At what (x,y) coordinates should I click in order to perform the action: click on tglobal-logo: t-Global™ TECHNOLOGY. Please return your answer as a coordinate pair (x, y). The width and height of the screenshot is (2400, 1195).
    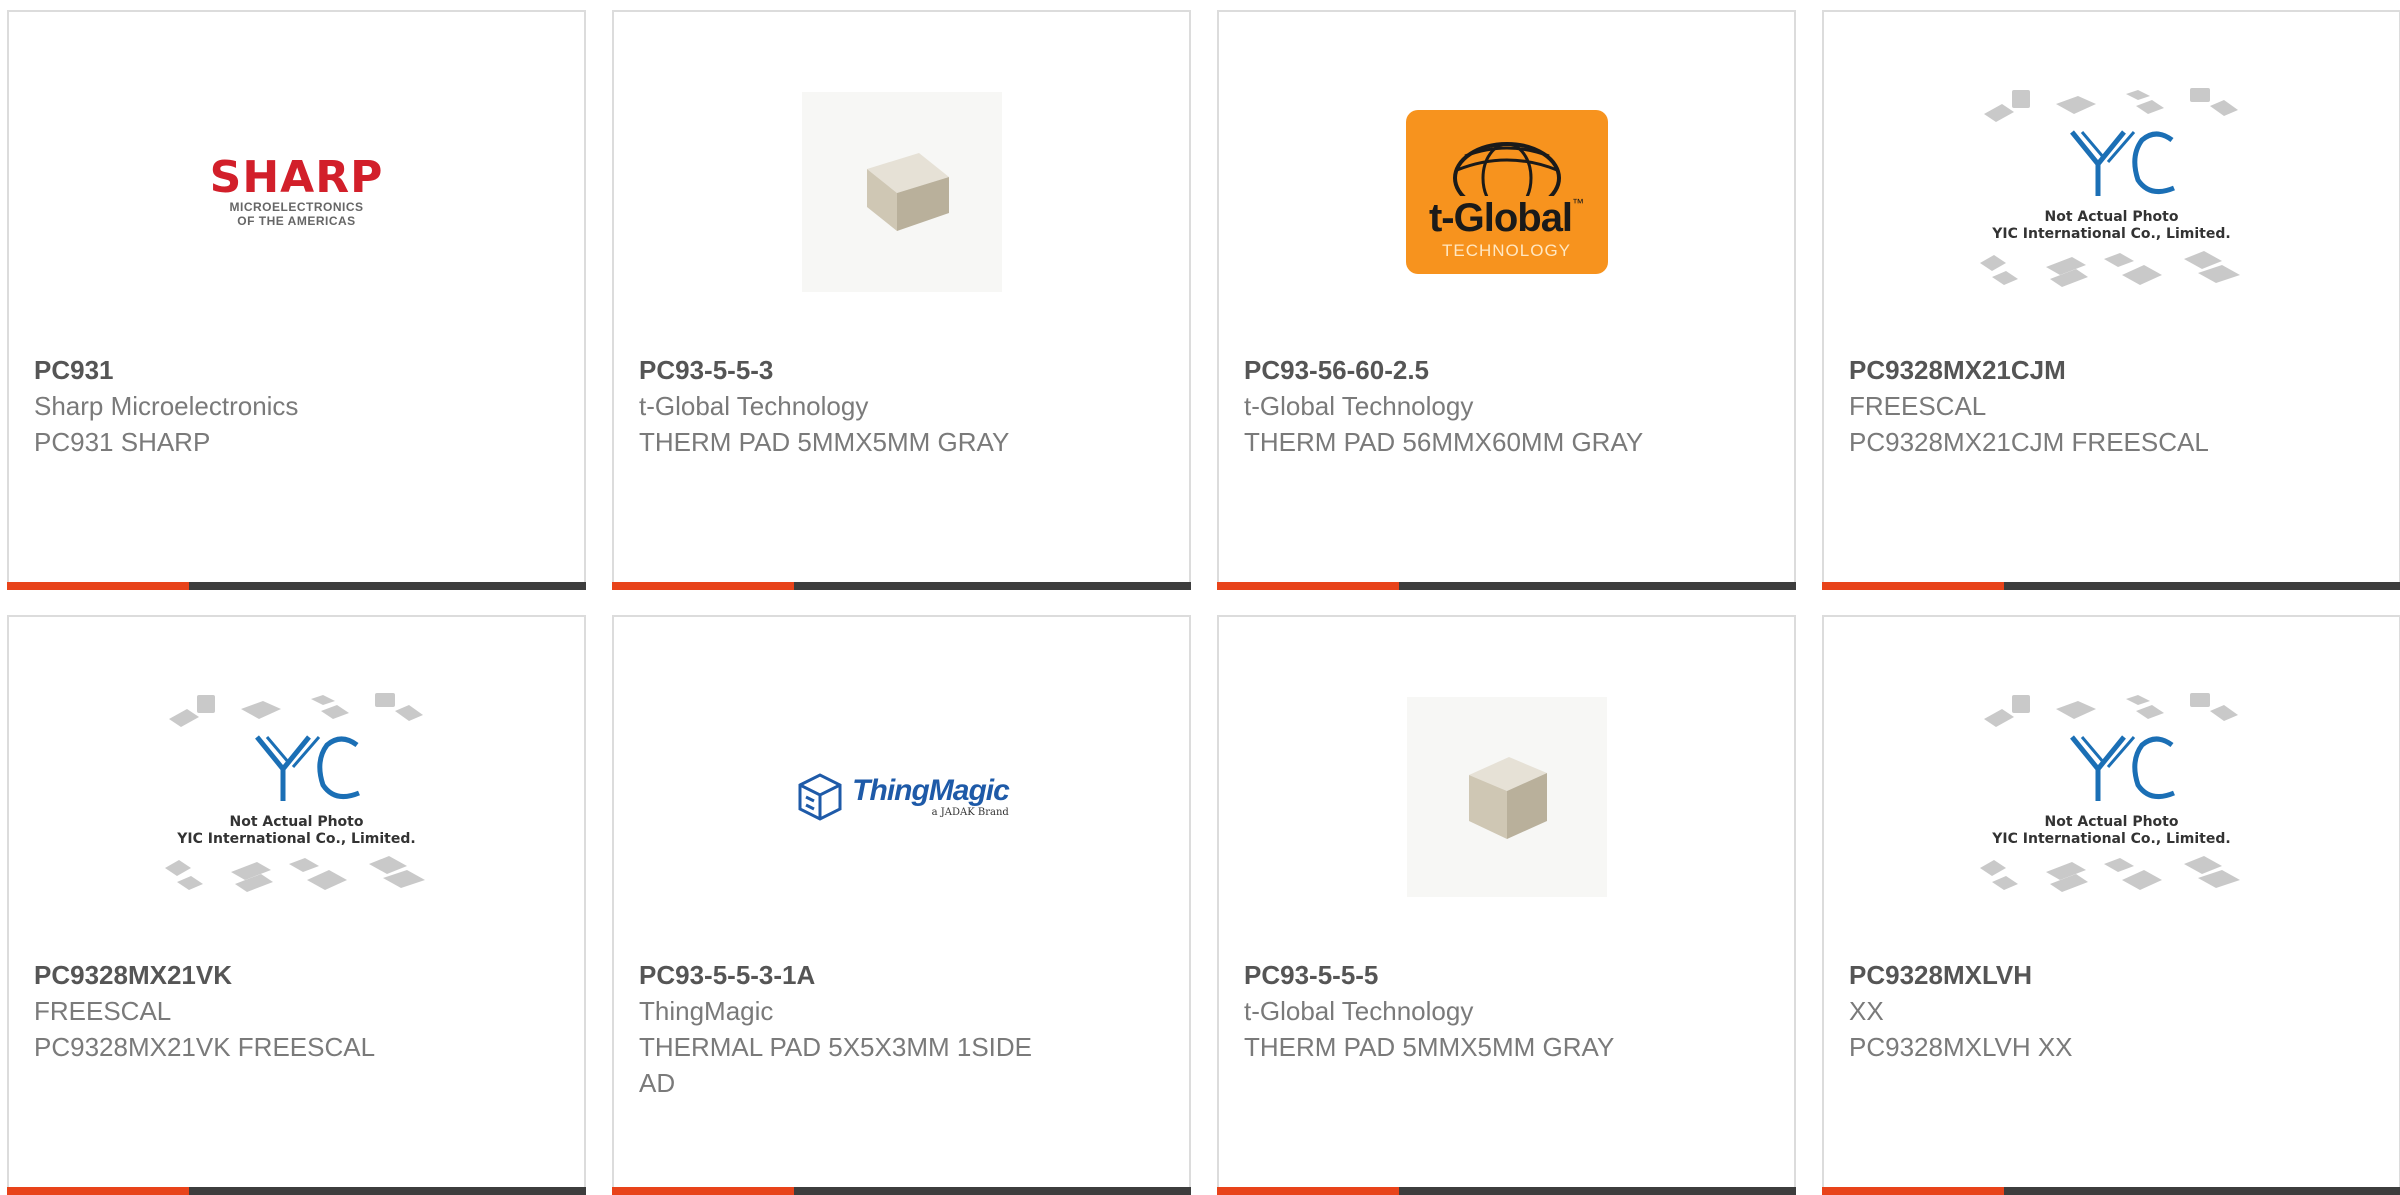
    Looking at the image, I should click on (1506, 192).